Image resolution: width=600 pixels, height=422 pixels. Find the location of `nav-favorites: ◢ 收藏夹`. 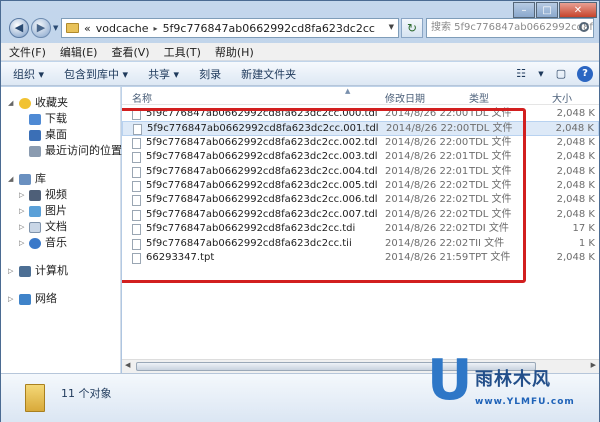

nav-favorites: ◢ 收藏夹 is located at coordinates (60, 103).